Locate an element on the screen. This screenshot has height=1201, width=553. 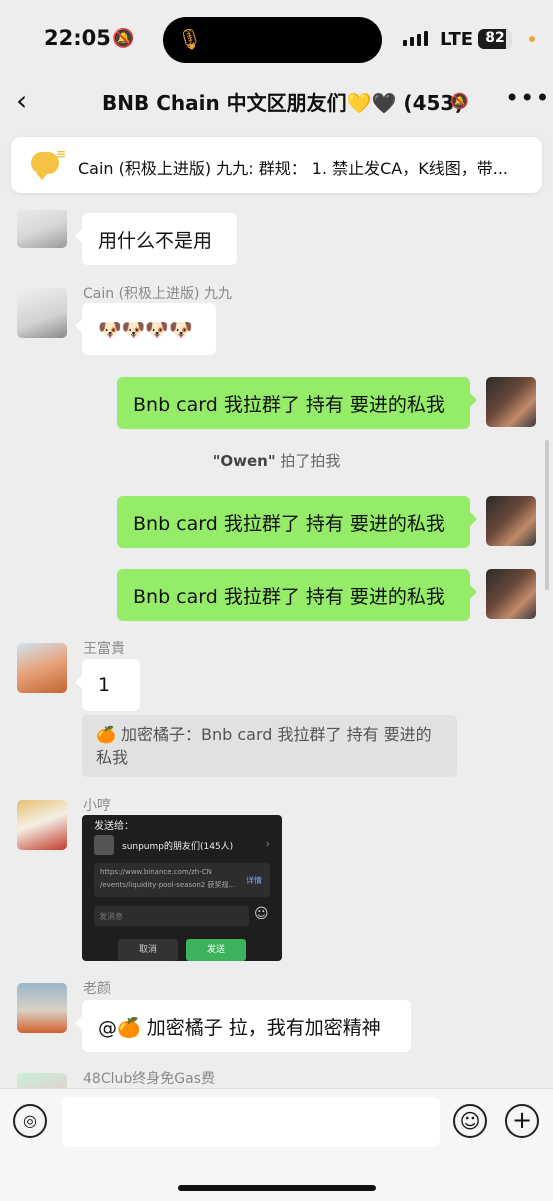
scrollbar is located at coordinates (547, 515).